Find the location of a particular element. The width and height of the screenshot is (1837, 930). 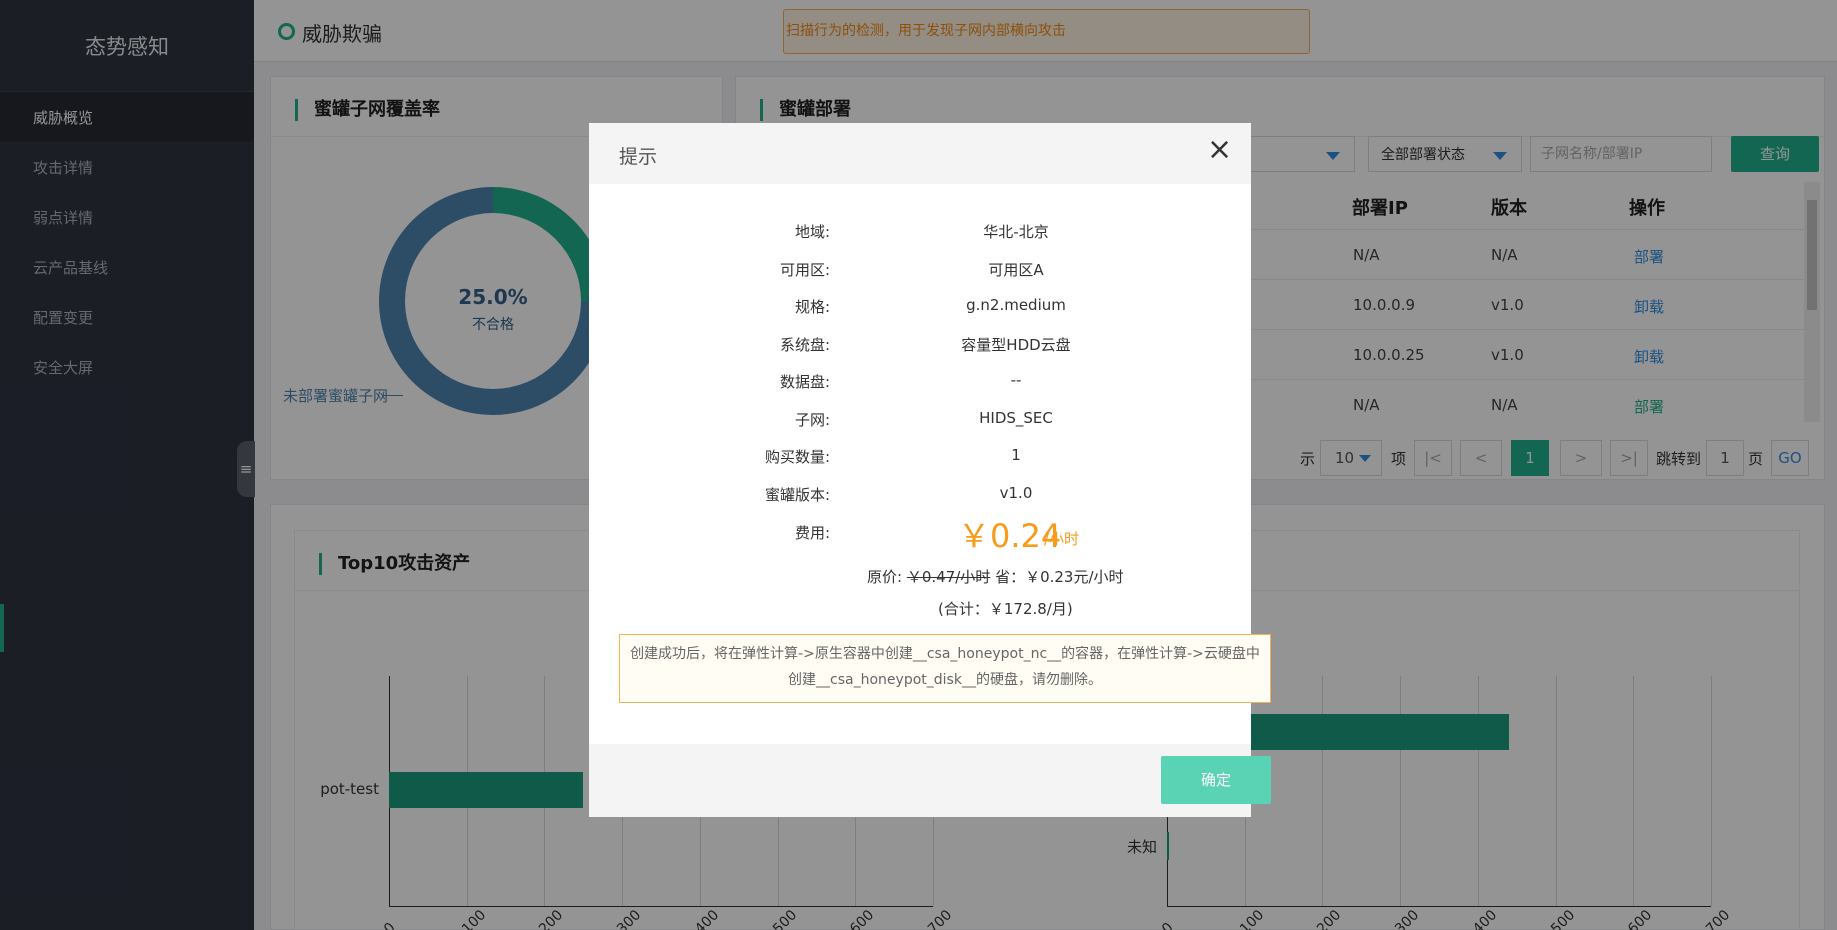

field-key: 规格: is located at coordinates (812, 307).